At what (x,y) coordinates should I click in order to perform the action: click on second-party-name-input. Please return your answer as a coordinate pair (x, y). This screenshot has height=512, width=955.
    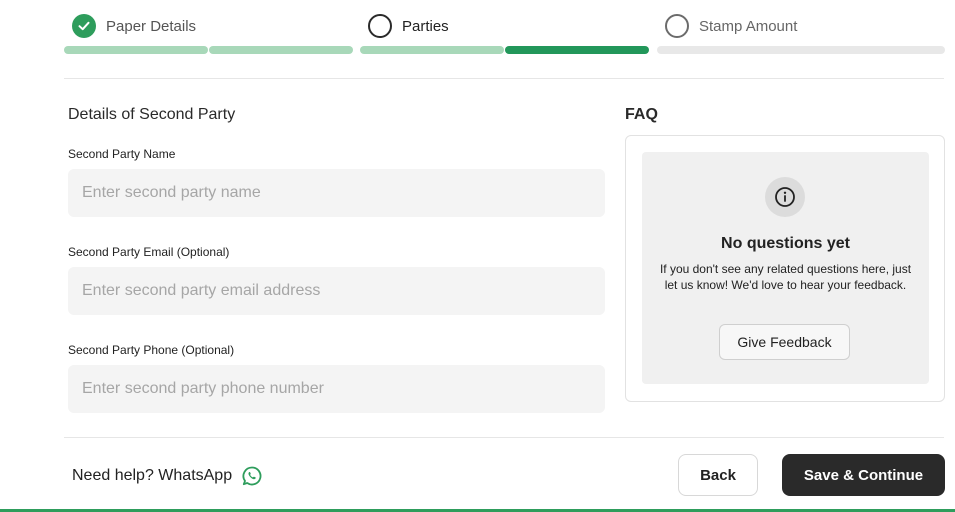
    Looking at the image, I should click on (336, 193).